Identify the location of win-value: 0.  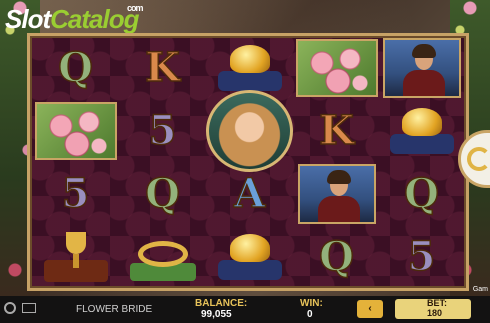
(310, 314).